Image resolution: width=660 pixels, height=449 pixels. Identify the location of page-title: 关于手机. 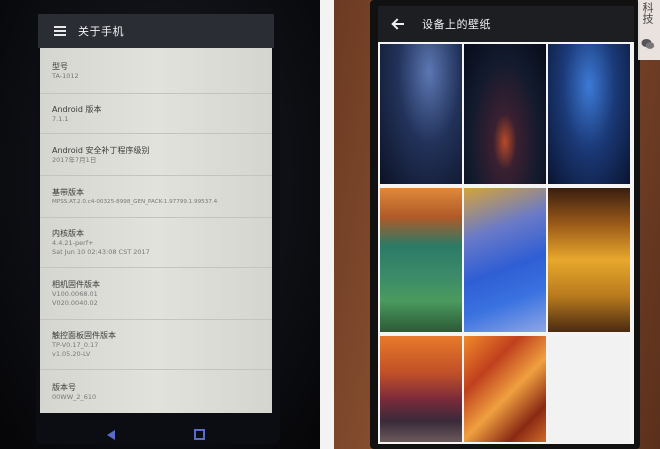
(101, 31).